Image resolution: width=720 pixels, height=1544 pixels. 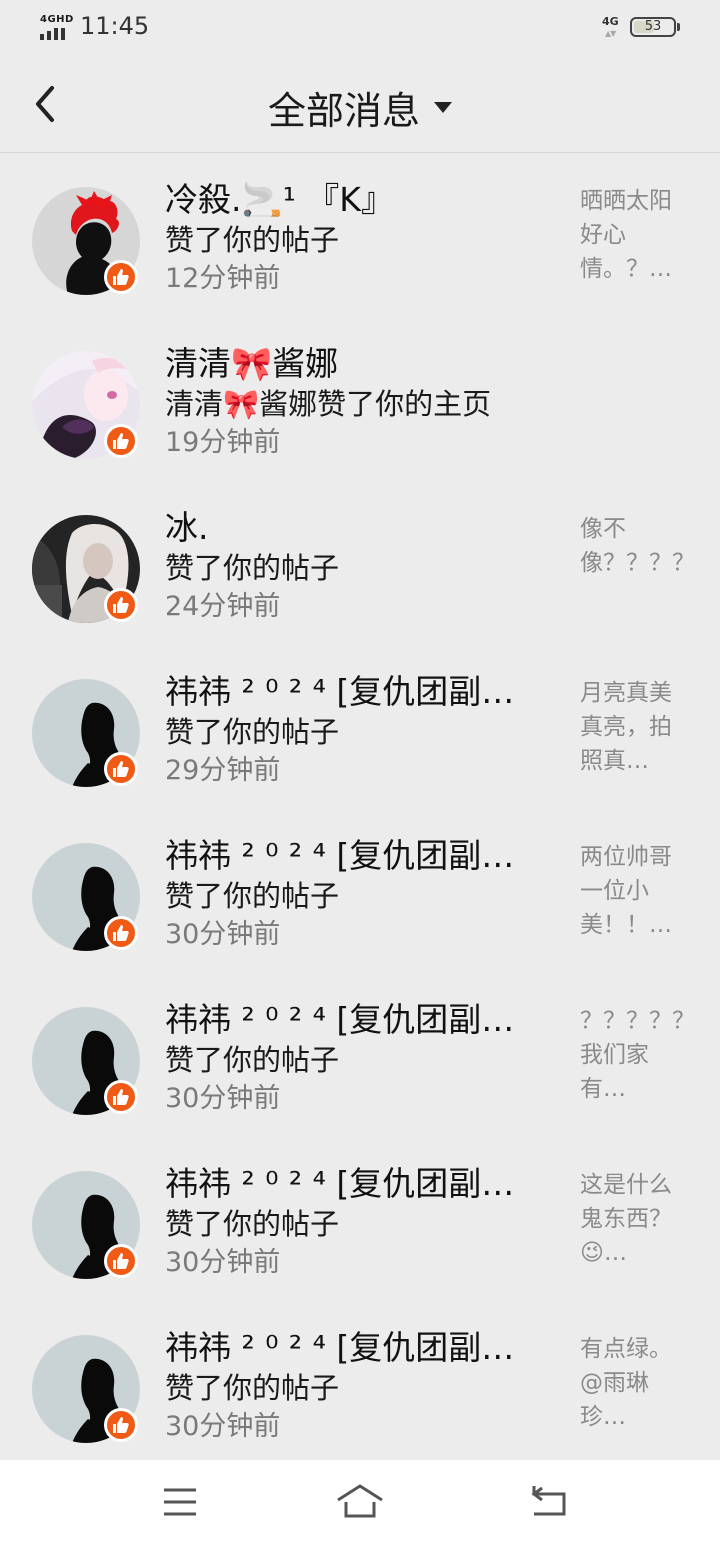 What do you see at coordinates (343, 111) in the screenshot?
I see `page-title: 全部消息` at bounding box center [343, 111].